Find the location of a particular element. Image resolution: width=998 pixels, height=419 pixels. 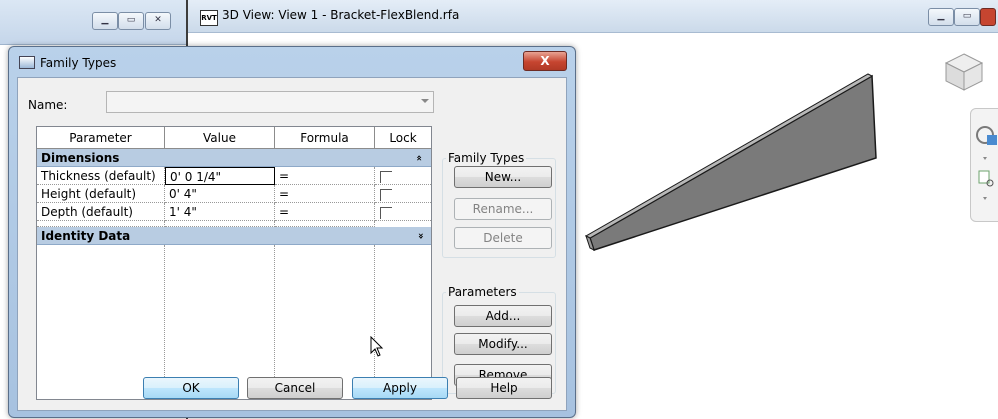

revit-file-icon: RVT is located at coordinates (209, 18).